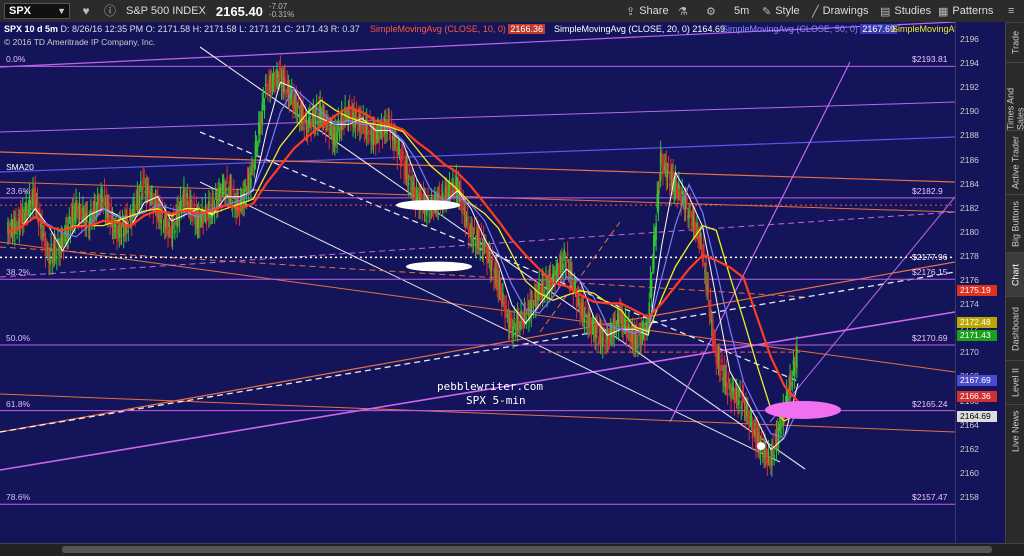 This screenshot has height=556, width=1024. Describe the element at coordinates (1015, 162) in the screenshot. I see `sidebar-tab-active-trader: Active Trader` at that location.